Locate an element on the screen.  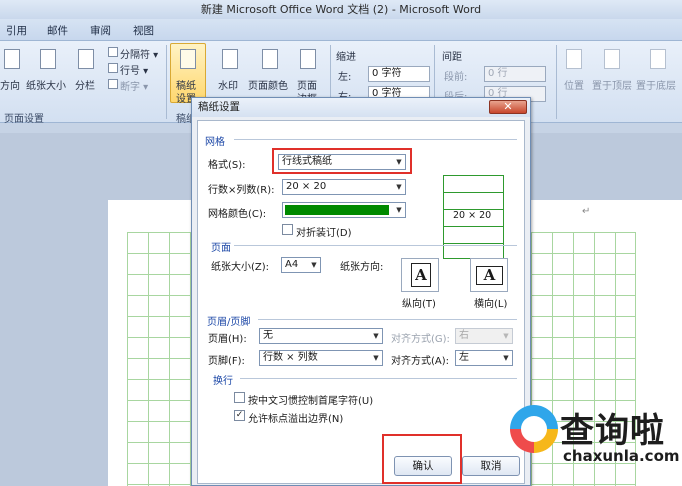
orientation-label: 纸张方向: is located at coordinates (362, 267).